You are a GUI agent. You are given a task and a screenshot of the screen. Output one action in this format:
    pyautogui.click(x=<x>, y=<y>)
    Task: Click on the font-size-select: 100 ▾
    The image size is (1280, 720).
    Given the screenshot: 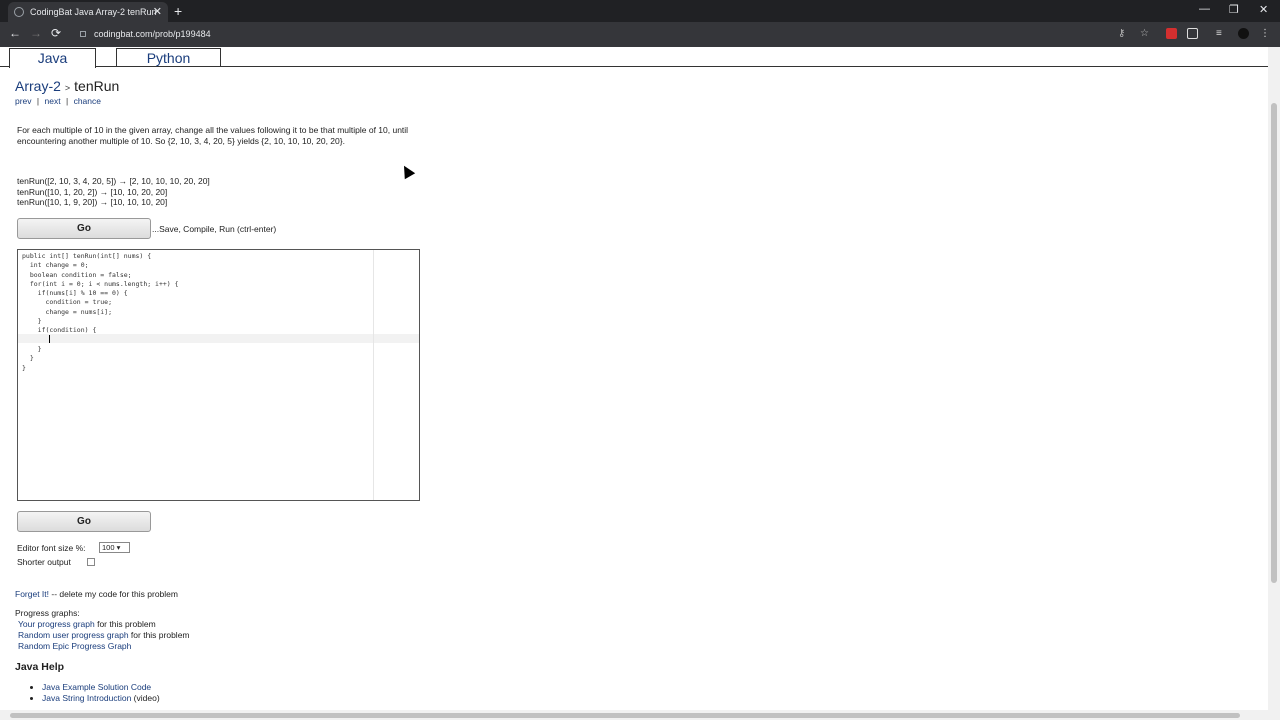 What is the action you would take?
    pyautogui.click(x=114, y=547)
    